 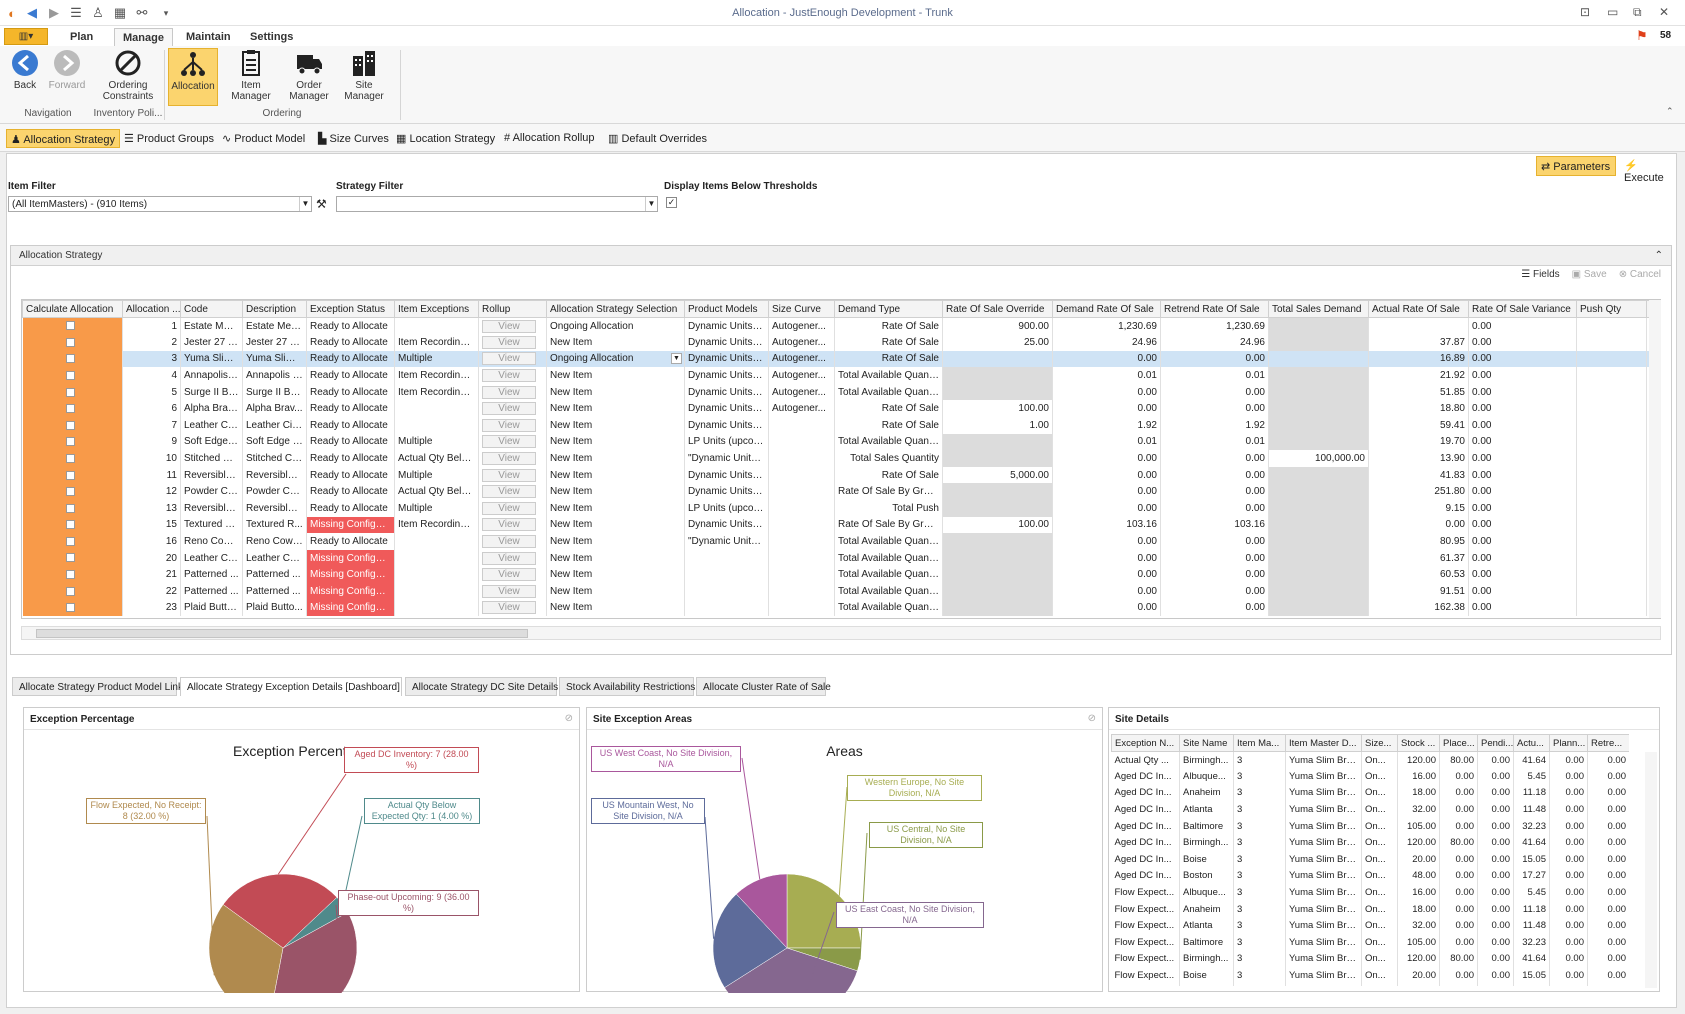 What do you see at coordinates (997, 342) in the screenshot?
I see `table-cell: 25.00` at bounding box center [997, 342].